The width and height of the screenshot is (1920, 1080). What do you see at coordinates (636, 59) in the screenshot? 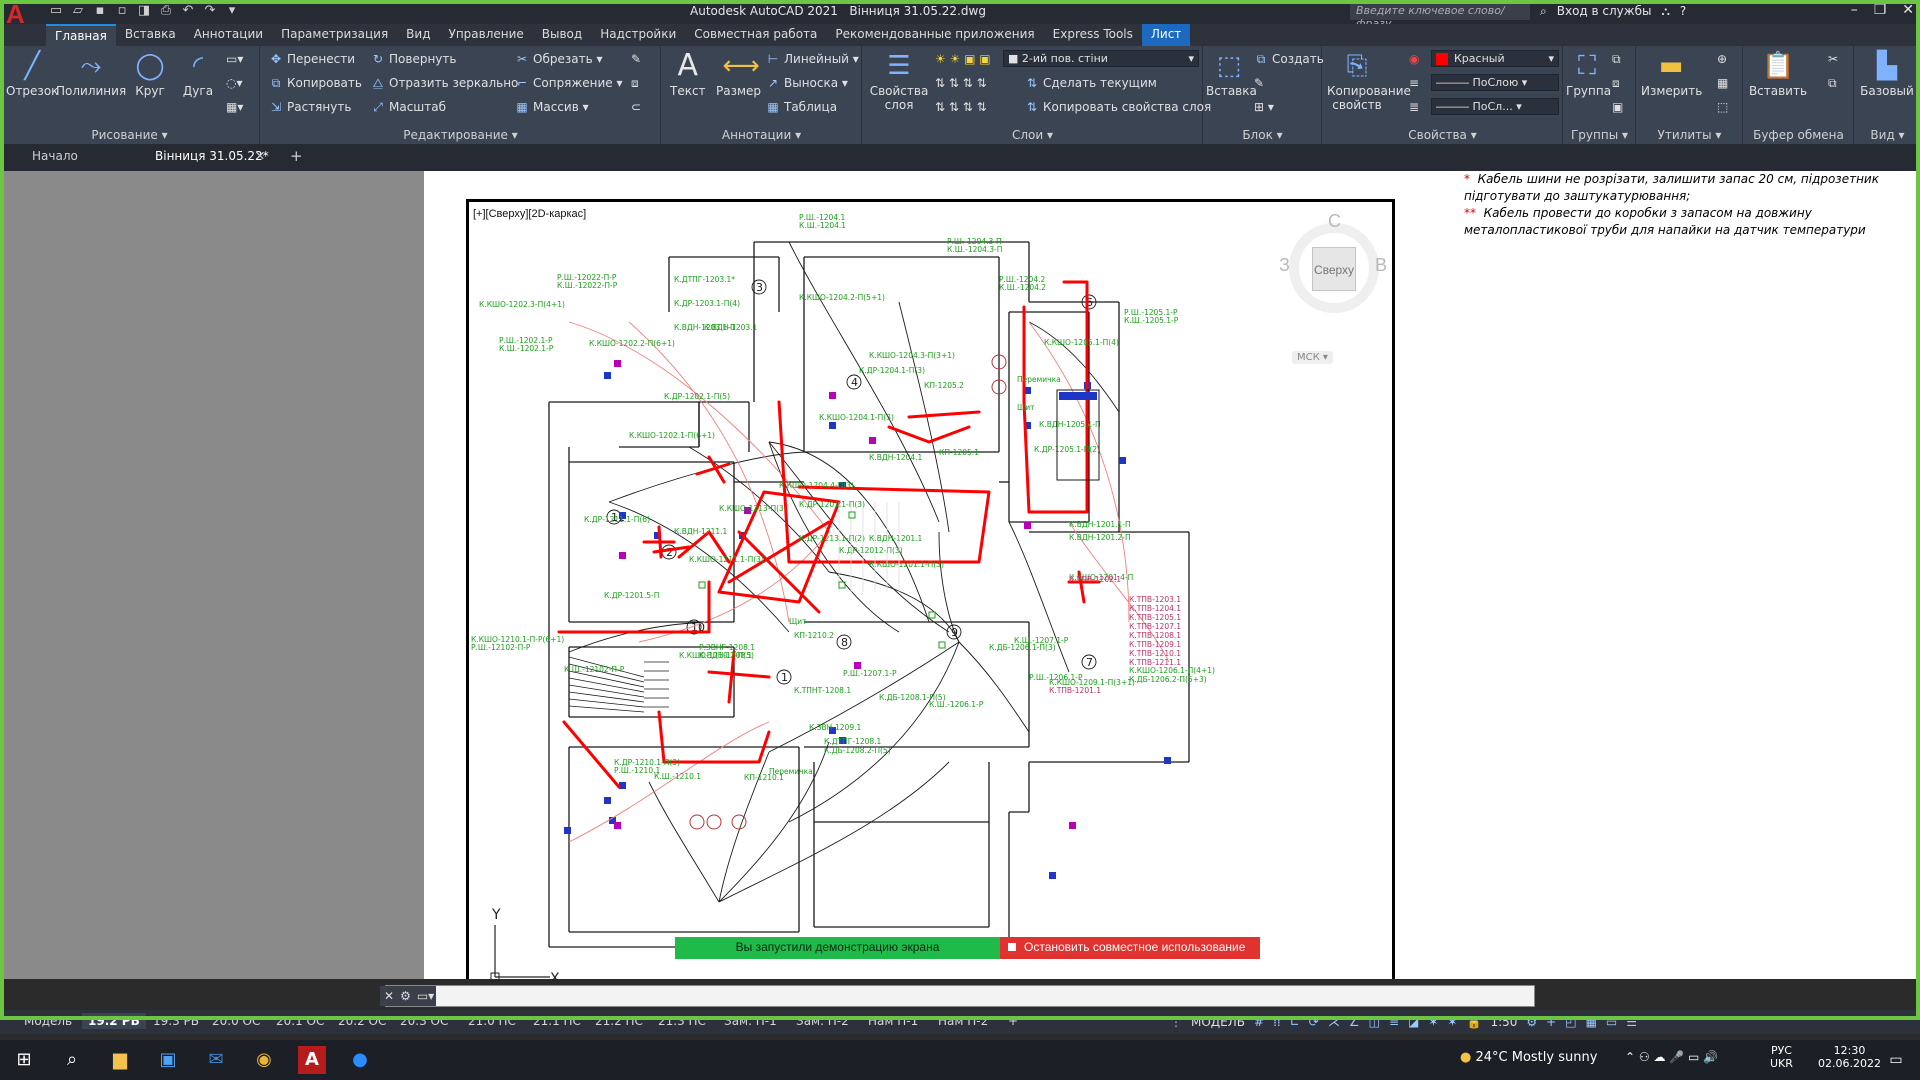
I see `erase-icon: ✎` at bounding box center [636, 59].